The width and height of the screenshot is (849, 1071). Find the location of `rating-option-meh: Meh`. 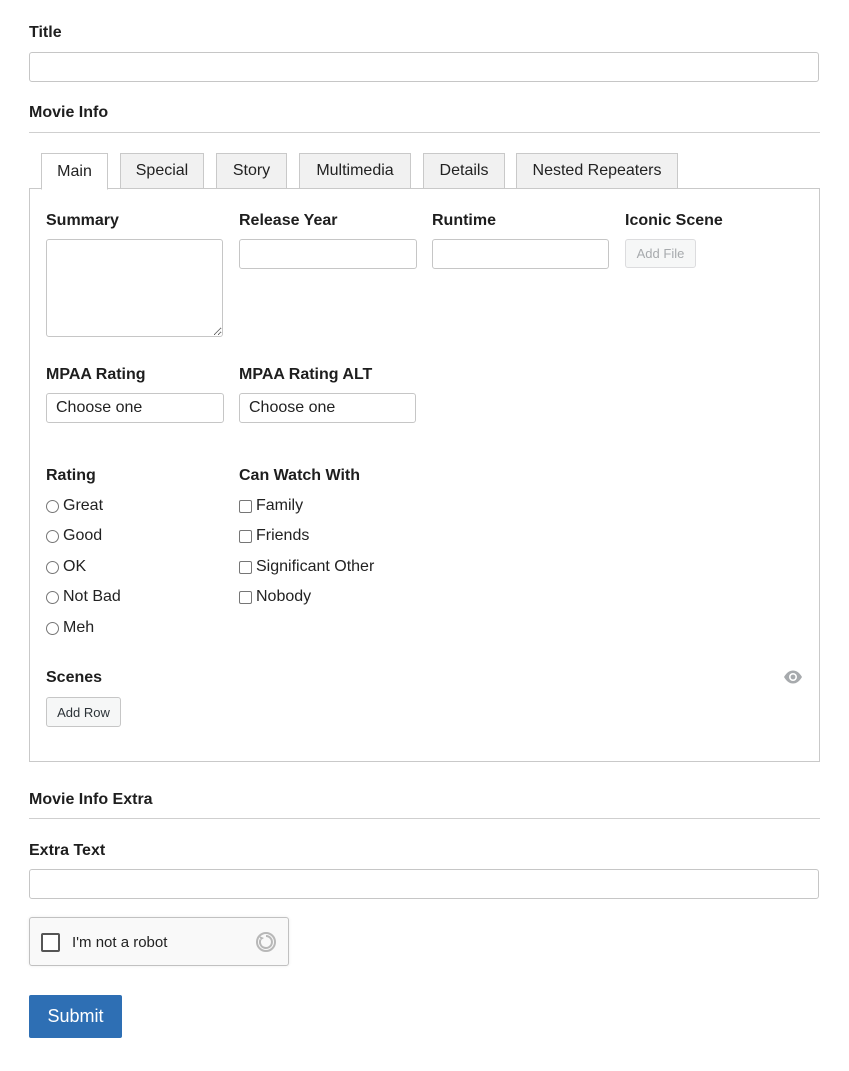

rating-option-meh: Meh is located at coordinates (70, 628).